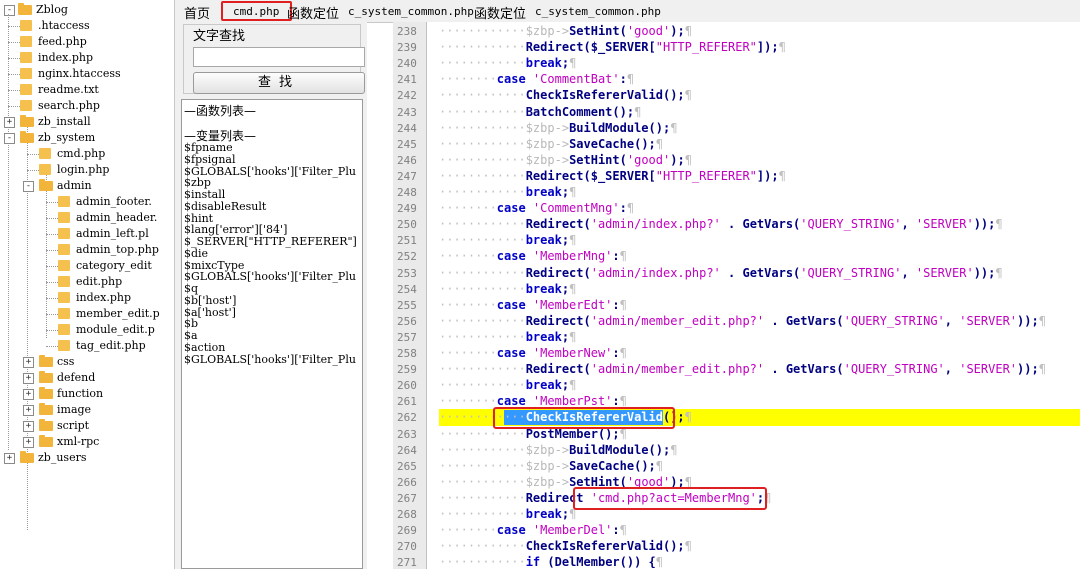 The image size is (1080, 569). What do you see at coordinates (197, 12) in the screenshot?
I see `tab-home: 首页` at bounding box center [197, 12].